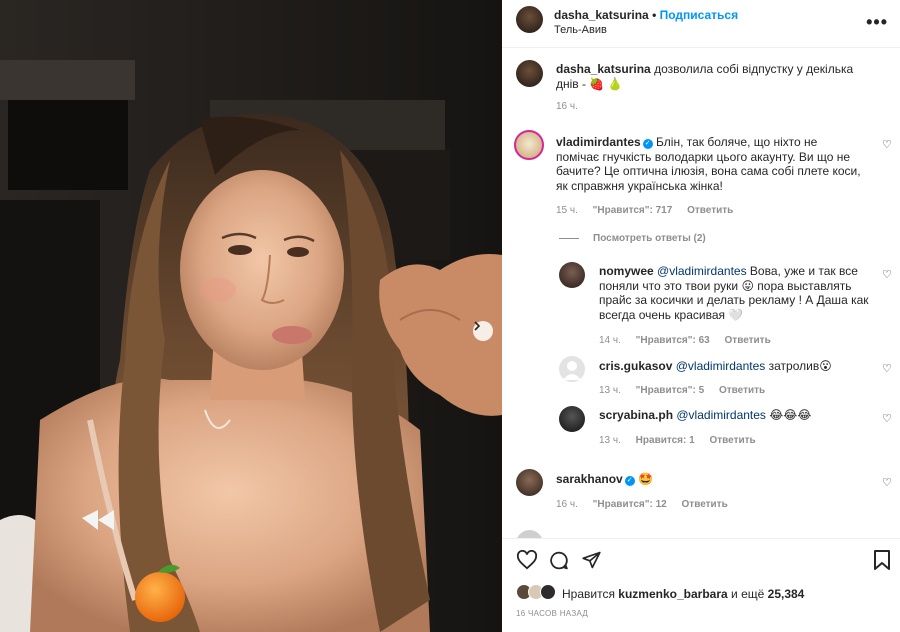 The height and width of the screenshot is (632, 900). I want to click on divider, so click(569, 238).